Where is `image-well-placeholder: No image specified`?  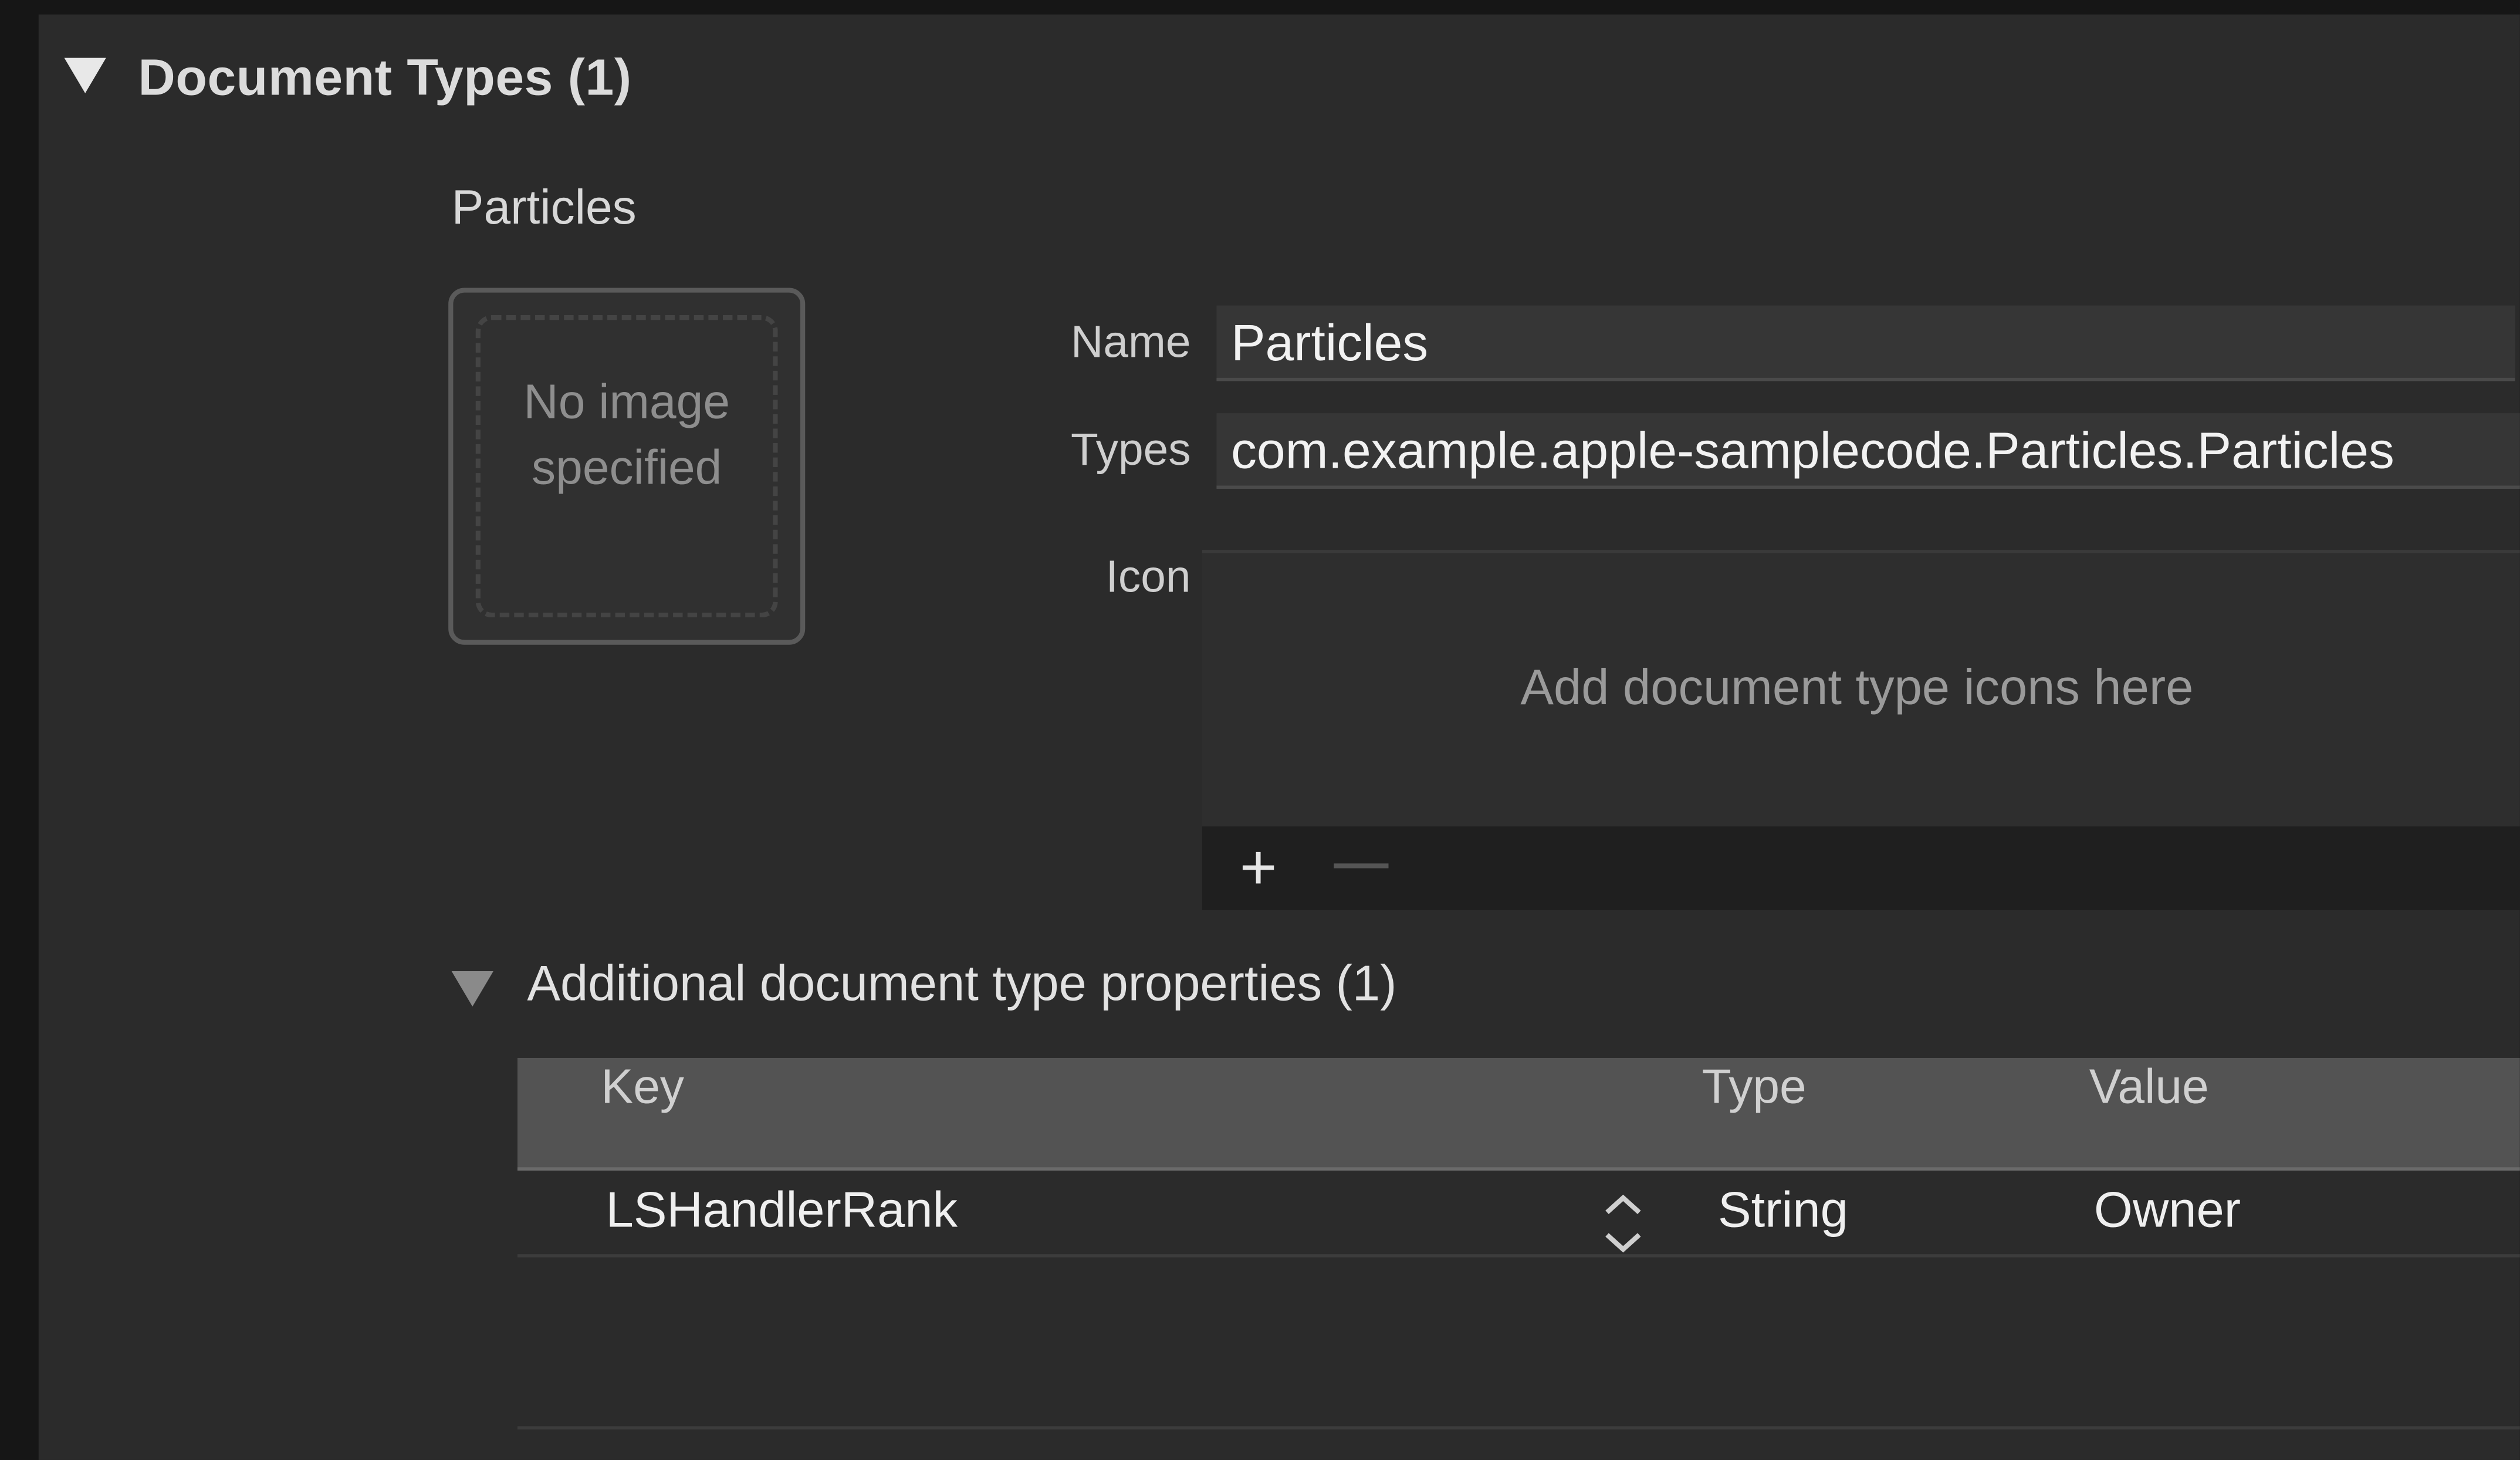 image-well-placeholder: No image specified is located at coordinates (626, 435).